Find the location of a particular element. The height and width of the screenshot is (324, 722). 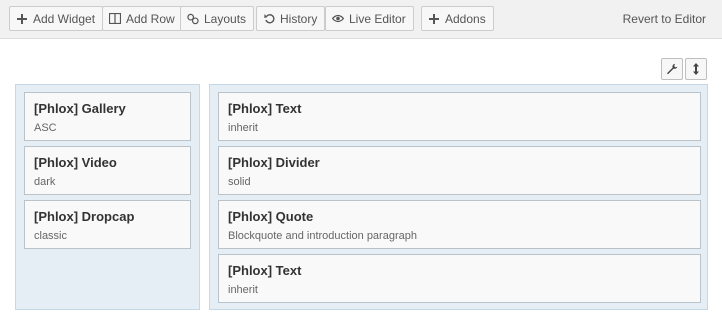

row-move-button is located at coordinates (696, 69).